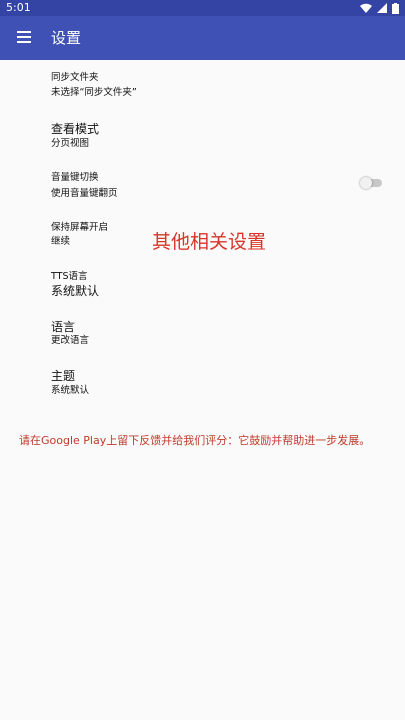  Describe the element at coordinates (75, 77) in the screenshot. I see `setting-title: 同步文件夹` at that location.